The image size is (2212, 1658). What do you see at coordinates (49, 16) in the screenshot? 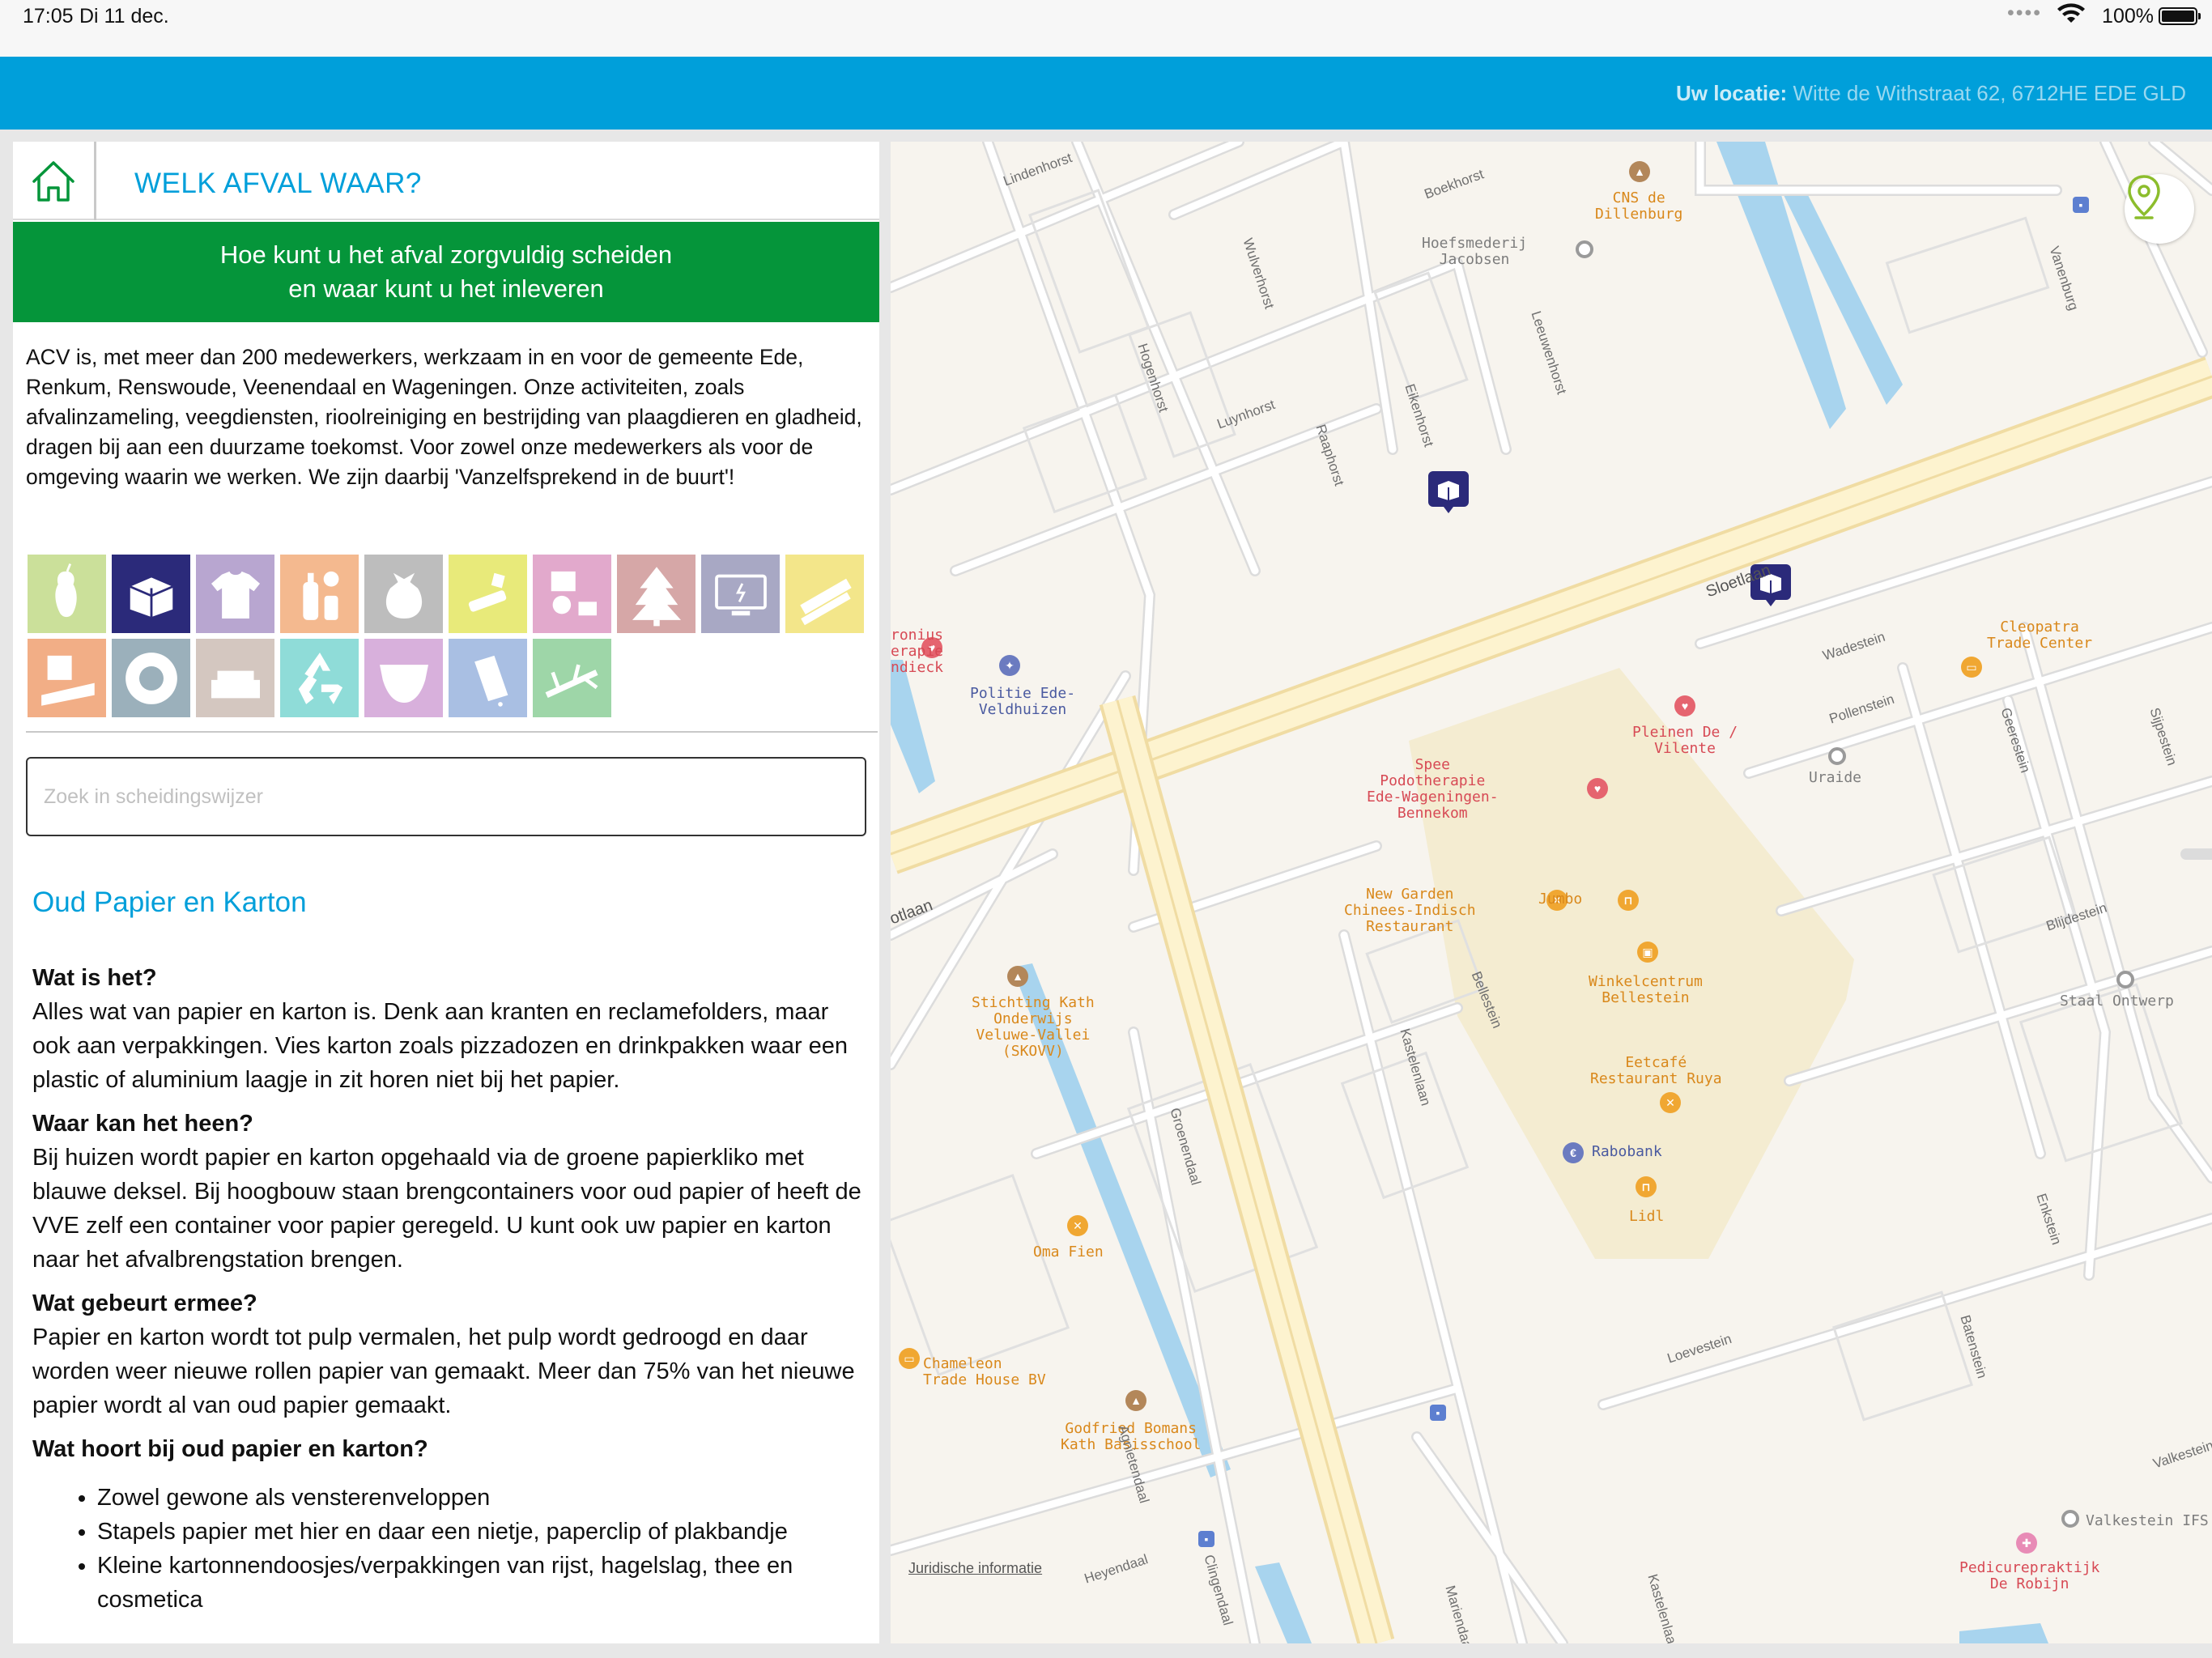
I see `status-time: 17:05` at bounding box center [49, 16].